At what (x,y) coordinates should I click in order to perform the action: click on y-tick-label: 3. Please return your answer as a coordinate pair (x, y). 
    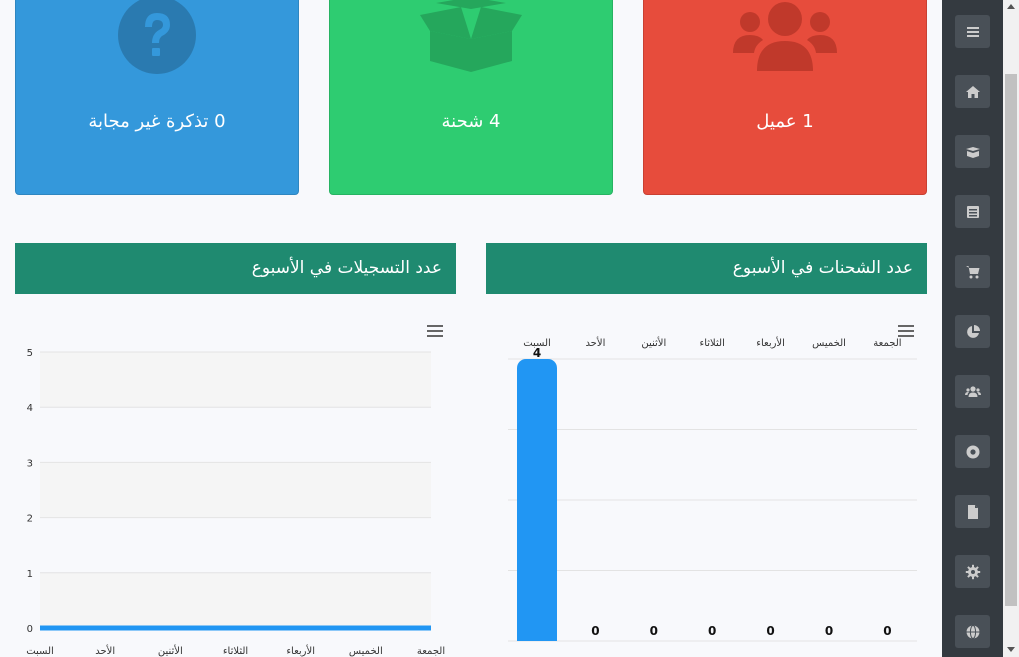
    Looking at the image, I should click on (30, 463).